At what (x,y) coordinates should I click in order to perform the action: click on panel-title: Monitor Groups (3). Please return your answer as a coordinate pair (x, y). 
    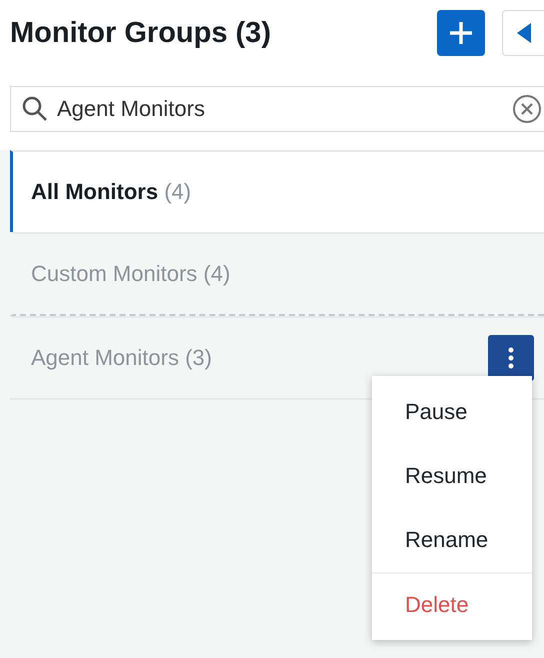
    Looking at the image, I should click on (141, 33).